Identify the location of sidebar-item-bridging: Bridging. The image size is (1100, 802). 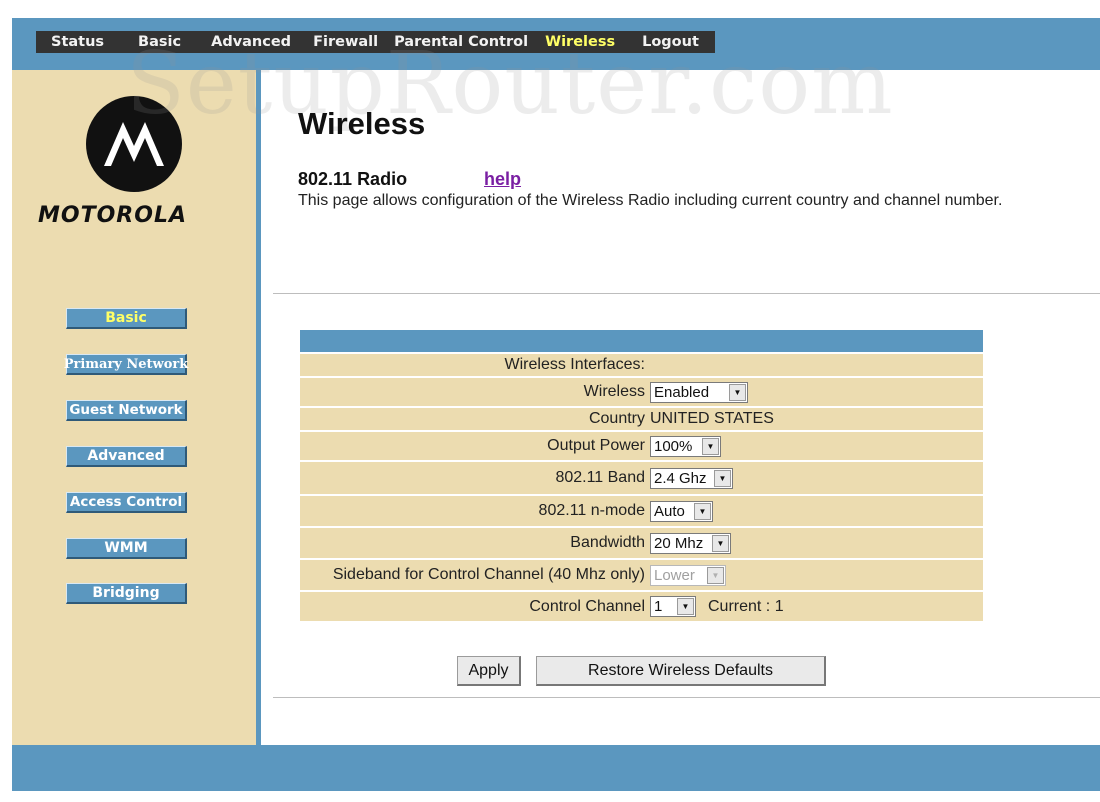
(126, 593).